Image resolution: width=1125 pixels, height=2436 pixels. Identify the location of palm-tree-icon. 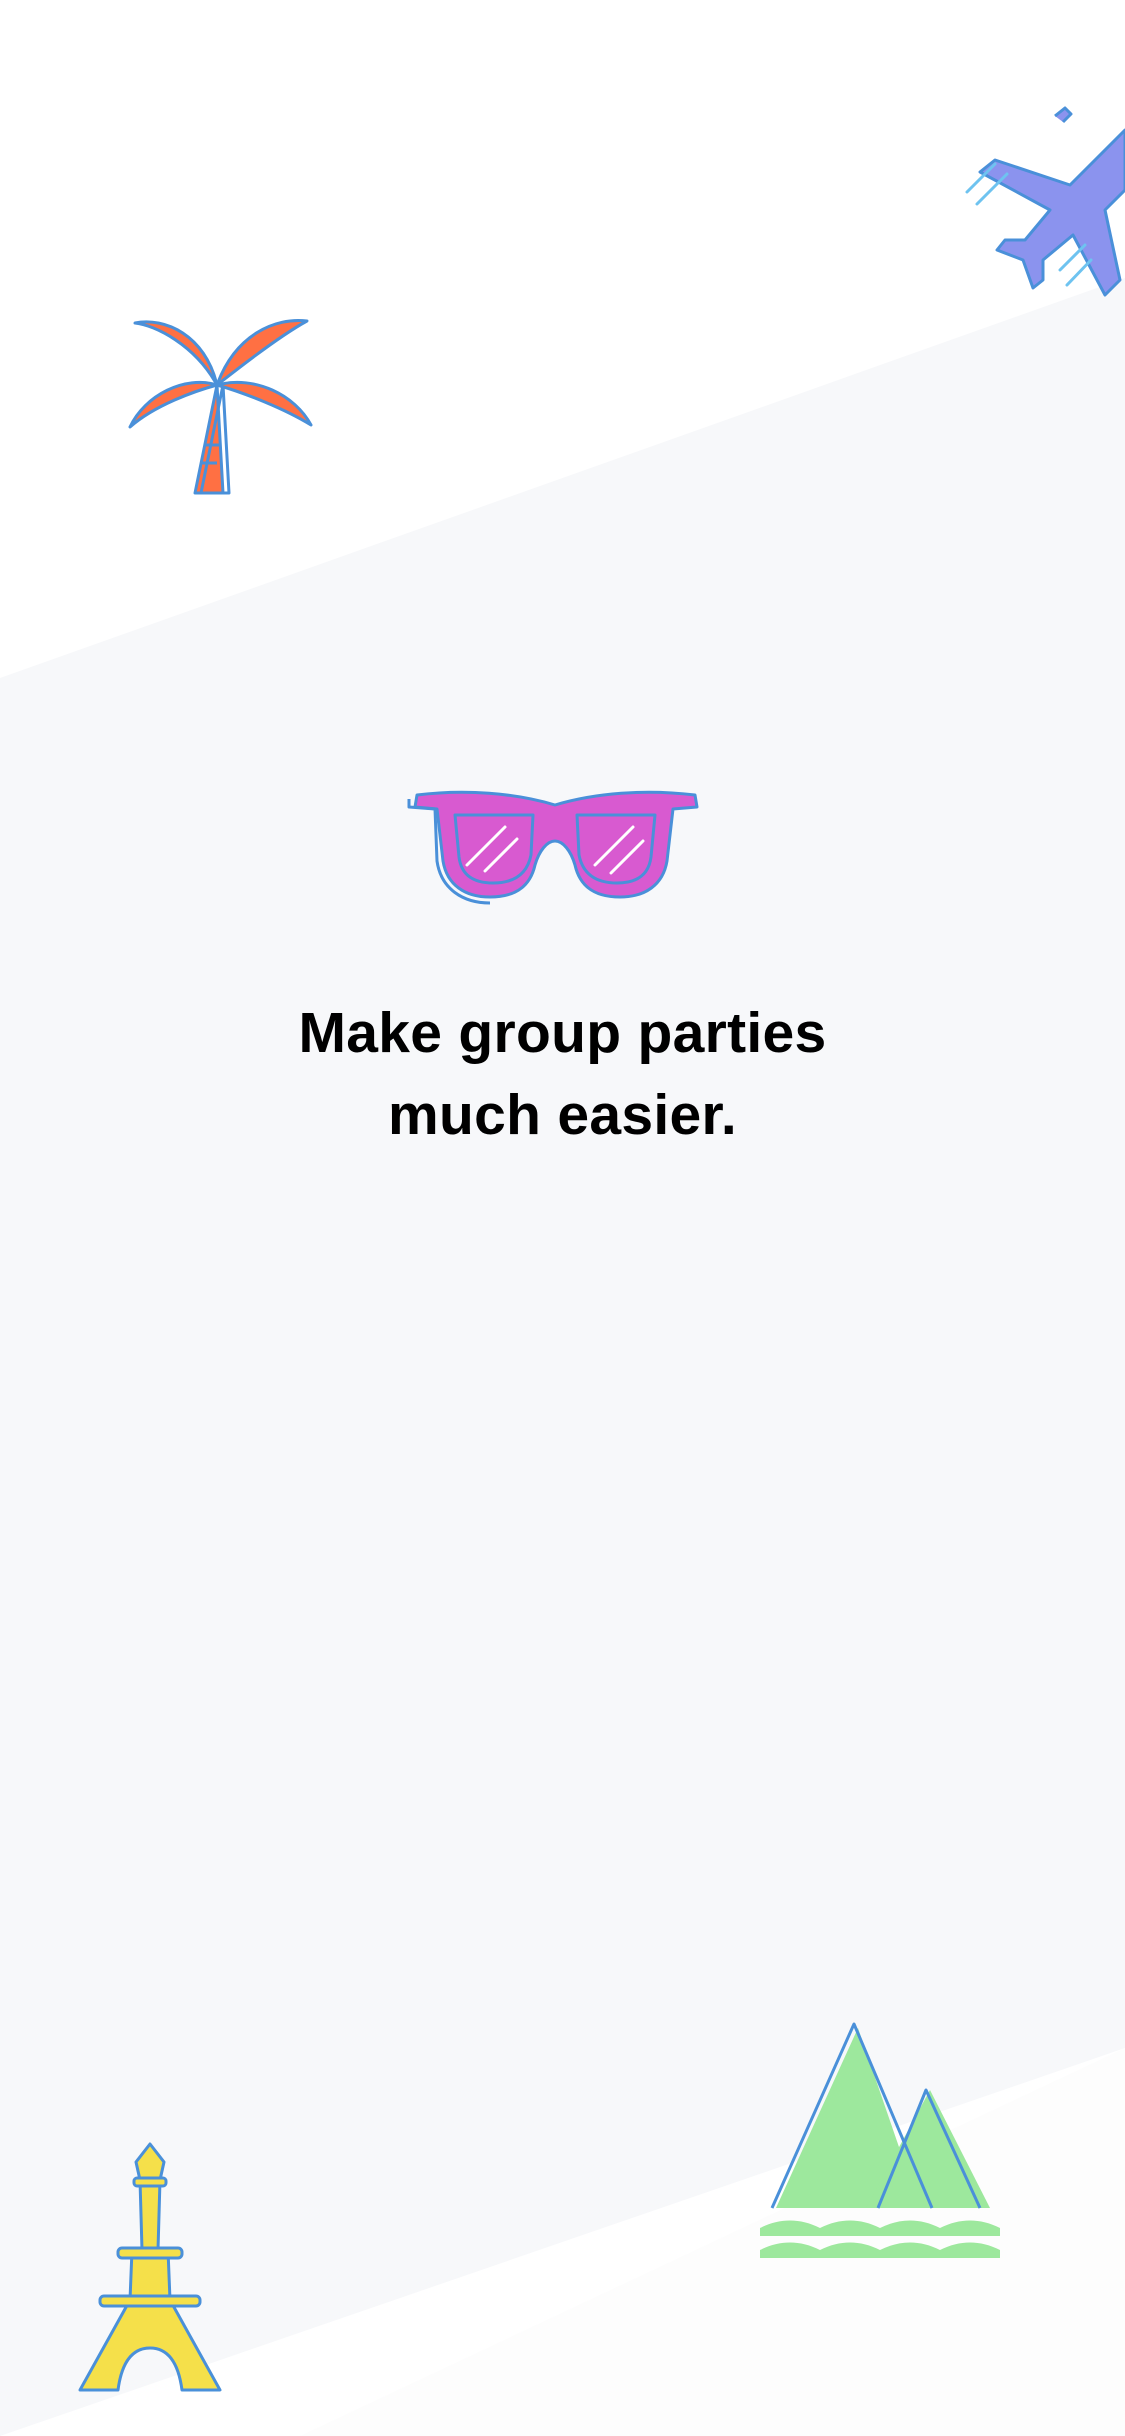
(220, 406).